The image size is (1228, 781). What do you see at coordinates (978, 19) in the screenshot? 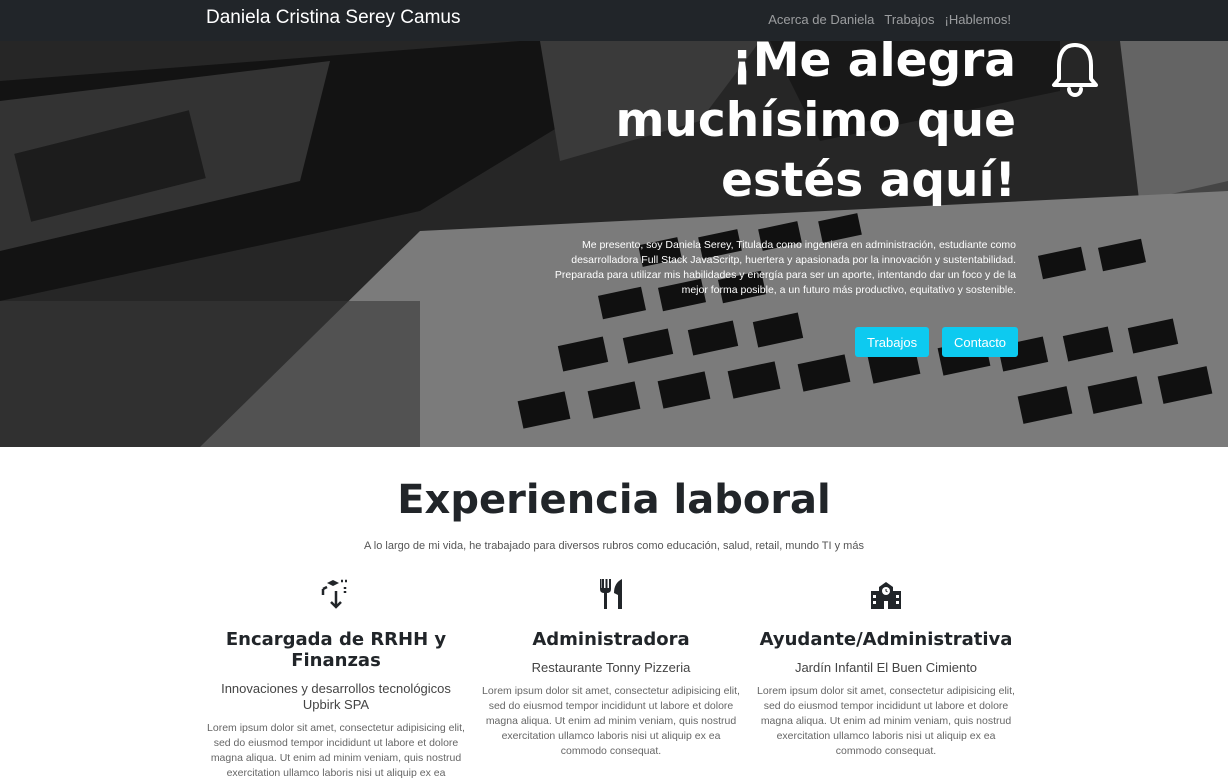
I see `nav-link-hablemos: ¡Hablemos!` at bounding box center [978, 19].